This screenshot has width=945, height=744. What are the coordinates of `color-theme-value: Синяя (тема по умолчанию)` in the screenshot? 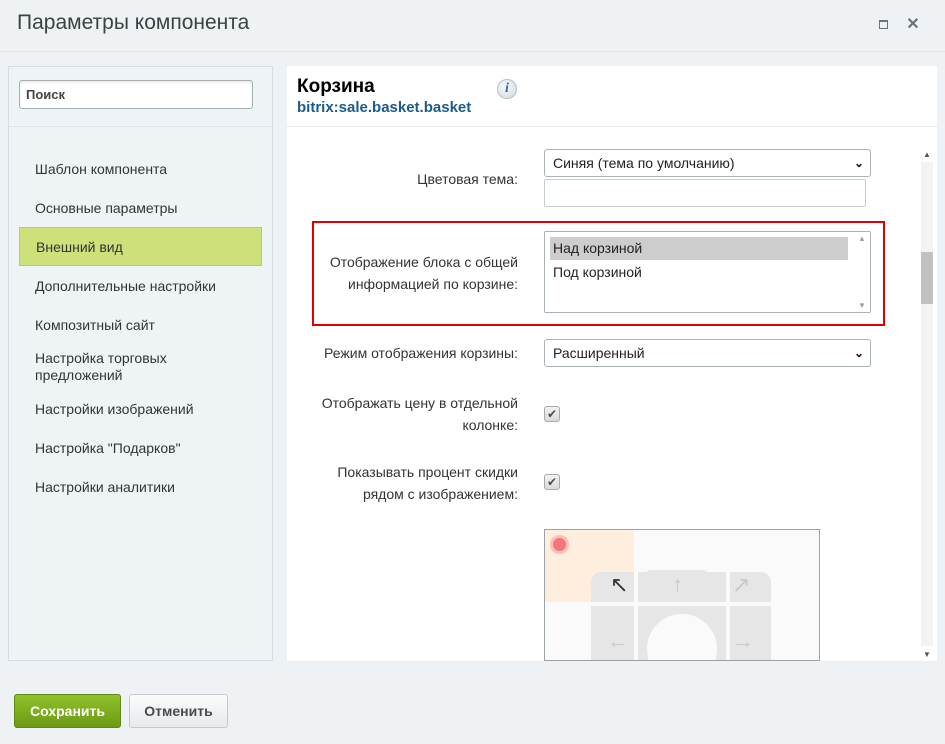 It's located at (644, 163).